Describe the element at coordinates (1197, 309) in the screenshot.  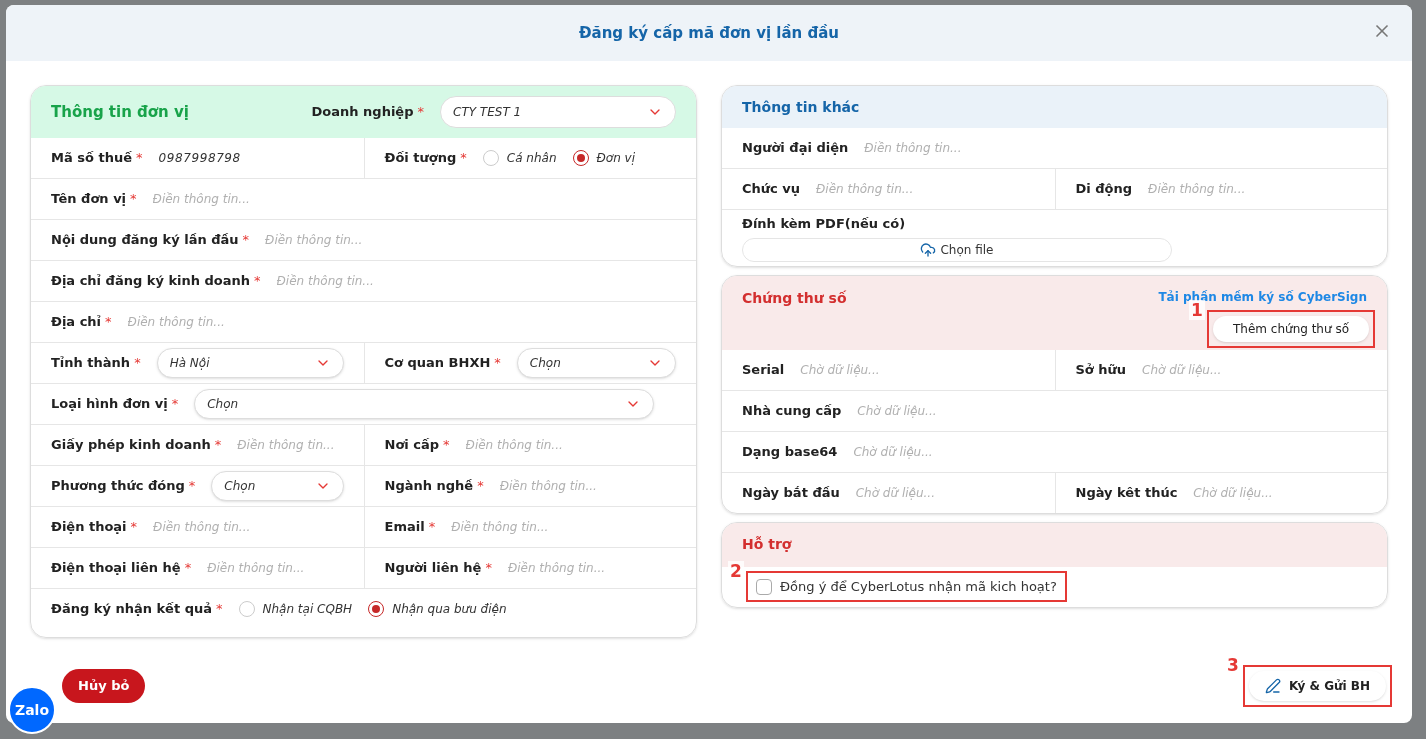
I see `annotation-number: 1` at that location.